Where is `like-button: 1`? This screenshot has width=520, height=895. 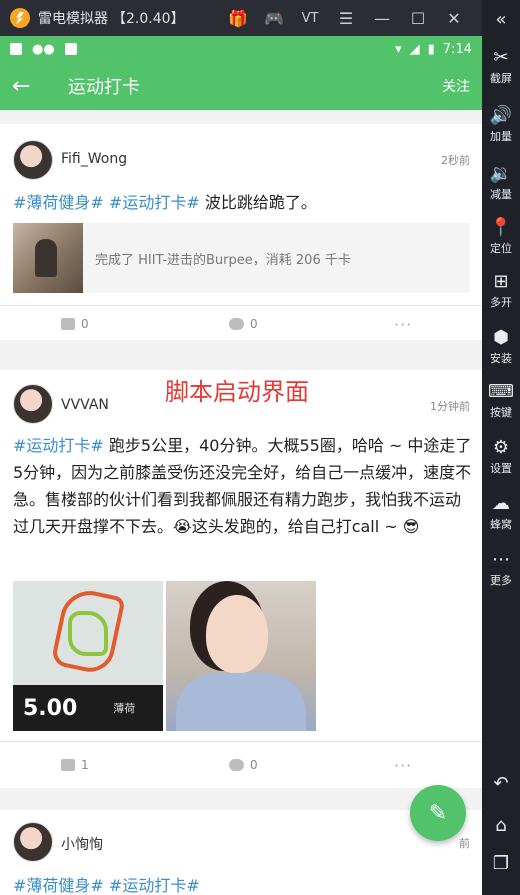 like-button: 1 is located at coordinates (75, 765).